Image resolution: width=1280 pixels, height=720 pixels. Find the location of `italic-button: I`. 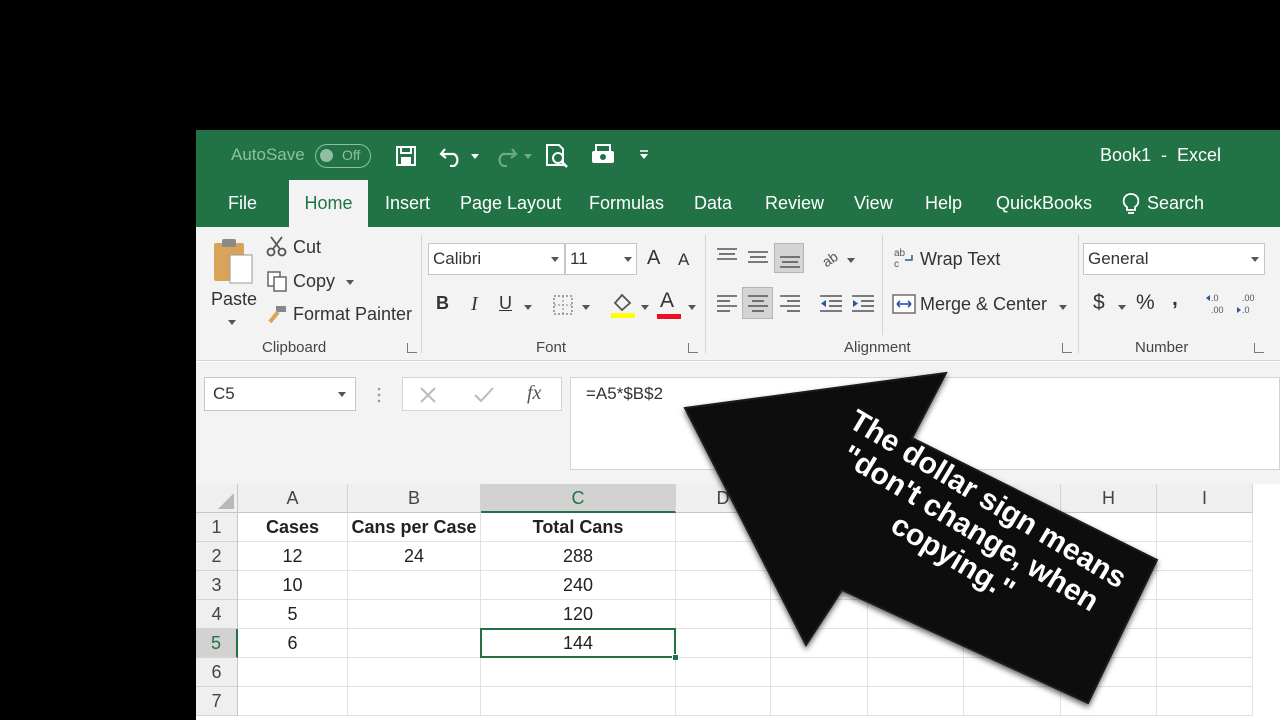

italic-button: I is located at coordinates (474, 304).